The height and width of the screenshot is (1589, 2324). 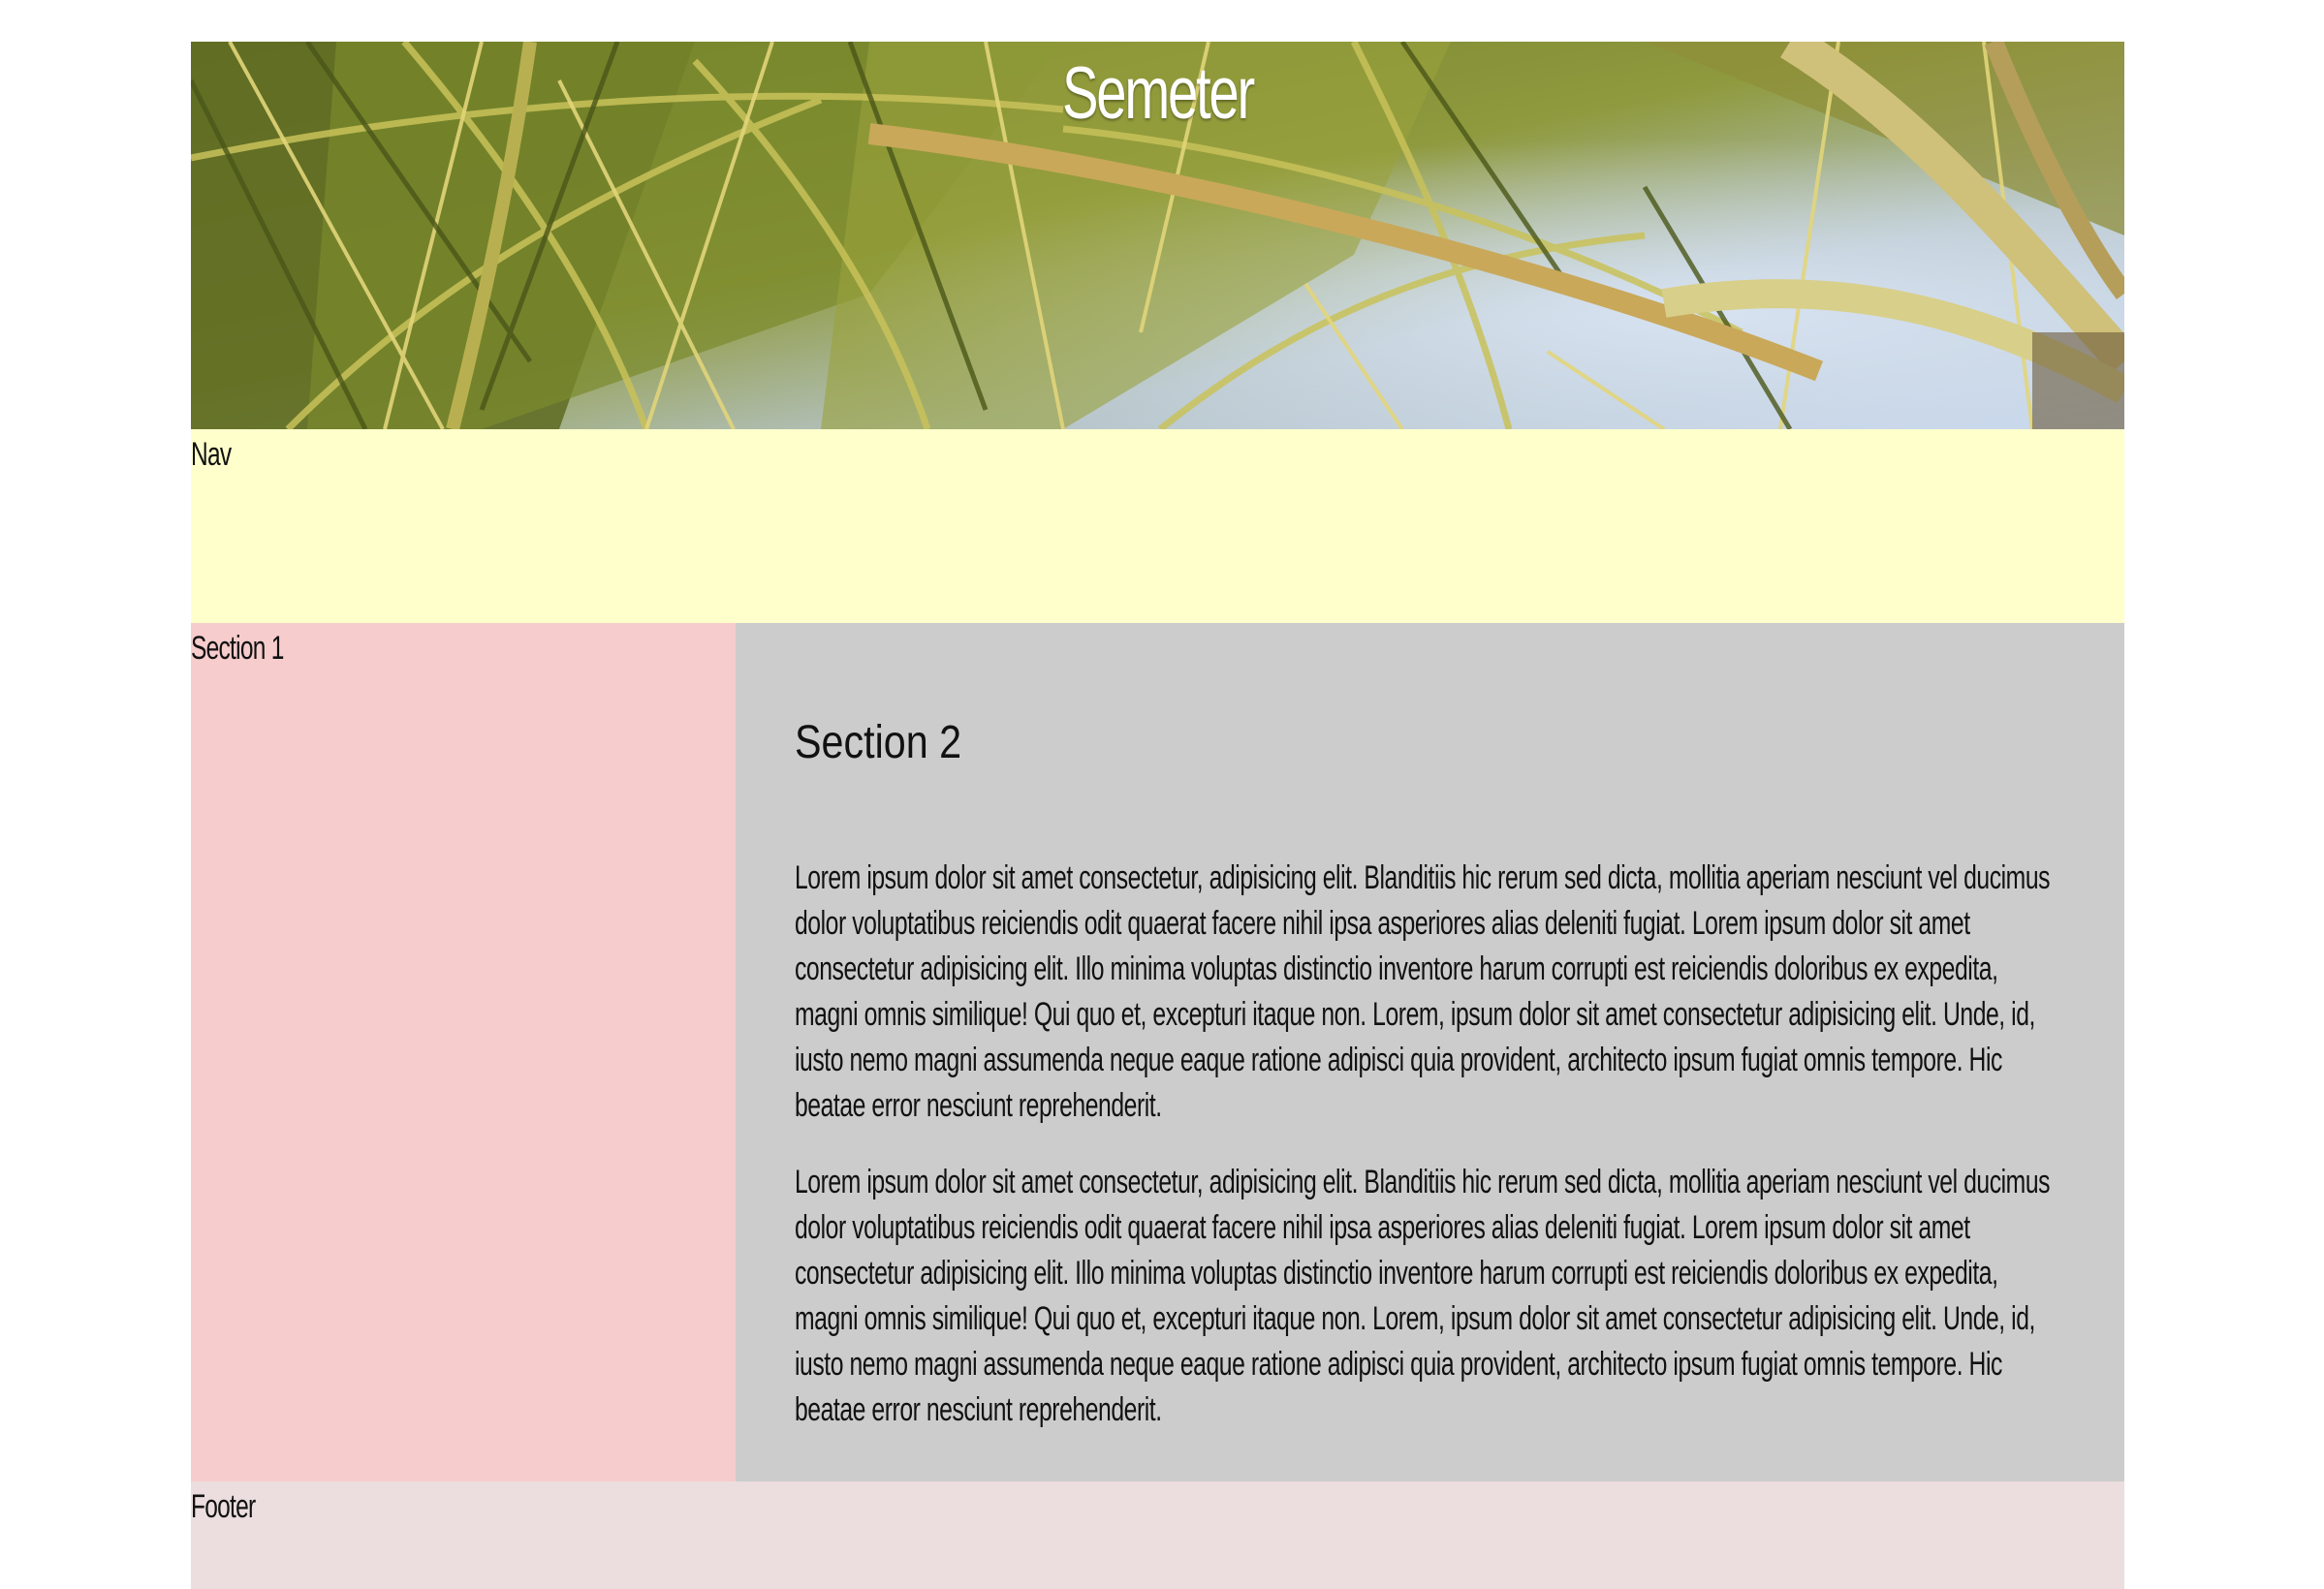 I want to click on footer-label: Footer, so click(x=224, y=1507).